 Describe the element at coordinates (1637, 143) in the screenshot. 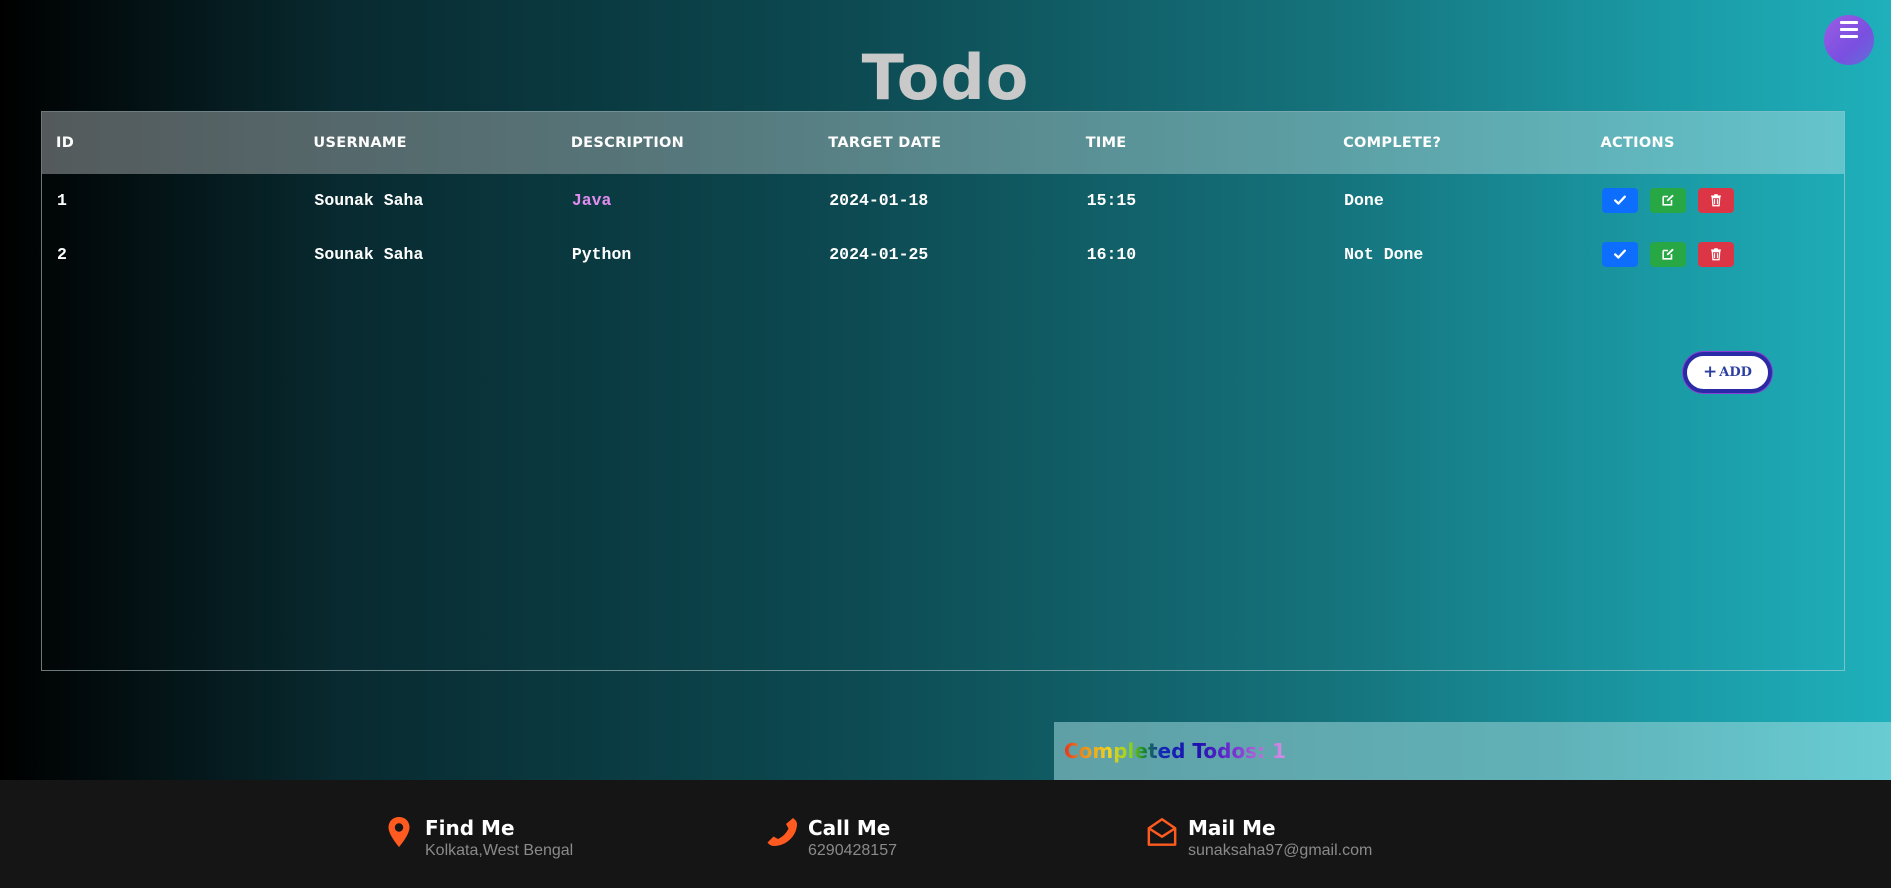

I see `column-header-actions: ACTIONS` at that location.